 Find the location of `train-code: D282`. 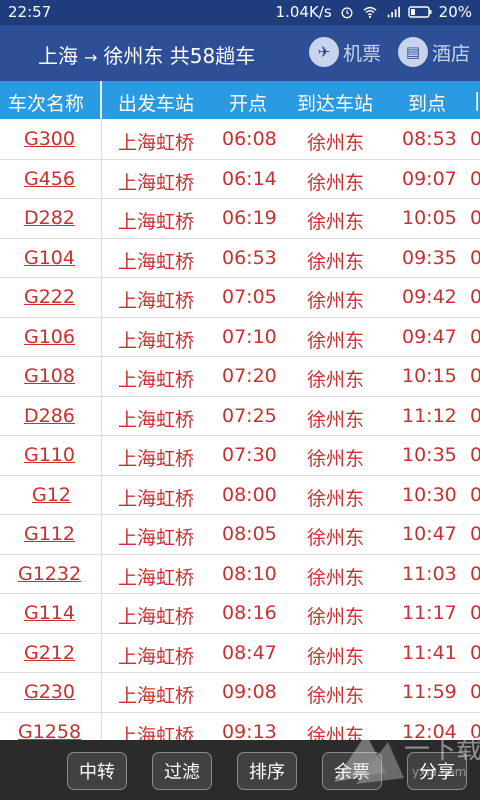

train-code: D282 is located at coordinates (49, 218).